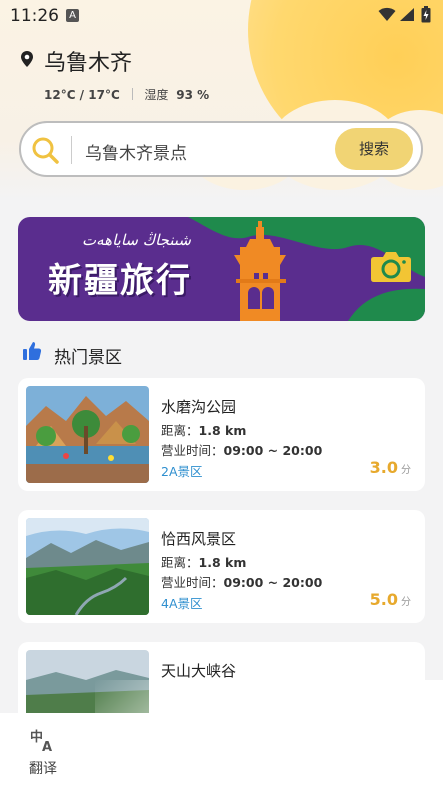  I want to click on search-bar: 乌鲁木齐景点 搜索, so click(221, 149).